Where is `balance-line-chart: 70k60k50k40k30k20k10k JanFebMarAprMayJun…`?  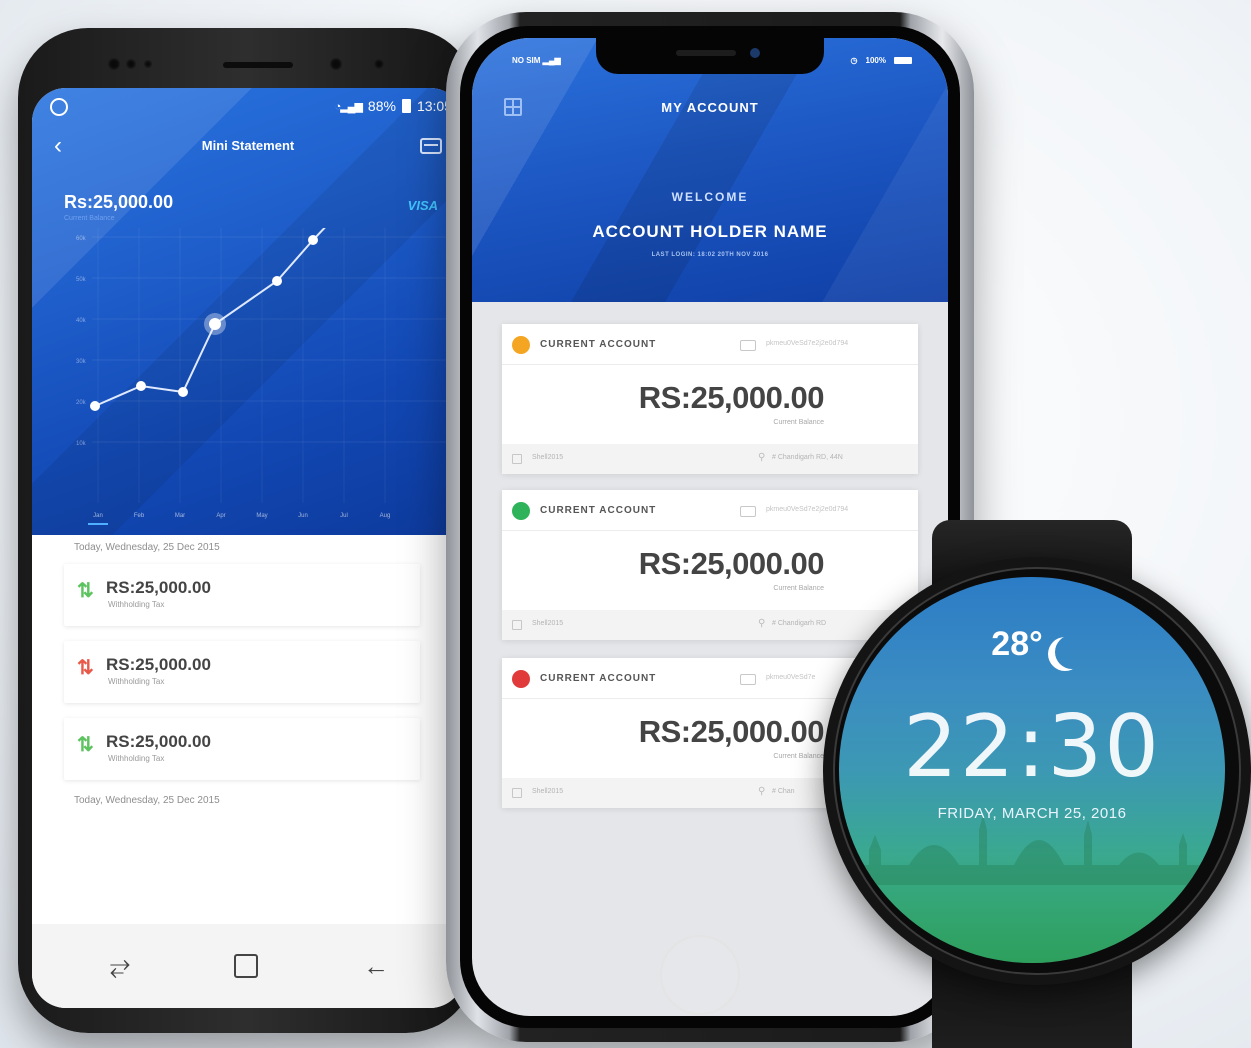
balance-line-chart: 70k60k50k40k30k20k10k JanFebMarAprMayJun… is located at coordinates (248, 381).